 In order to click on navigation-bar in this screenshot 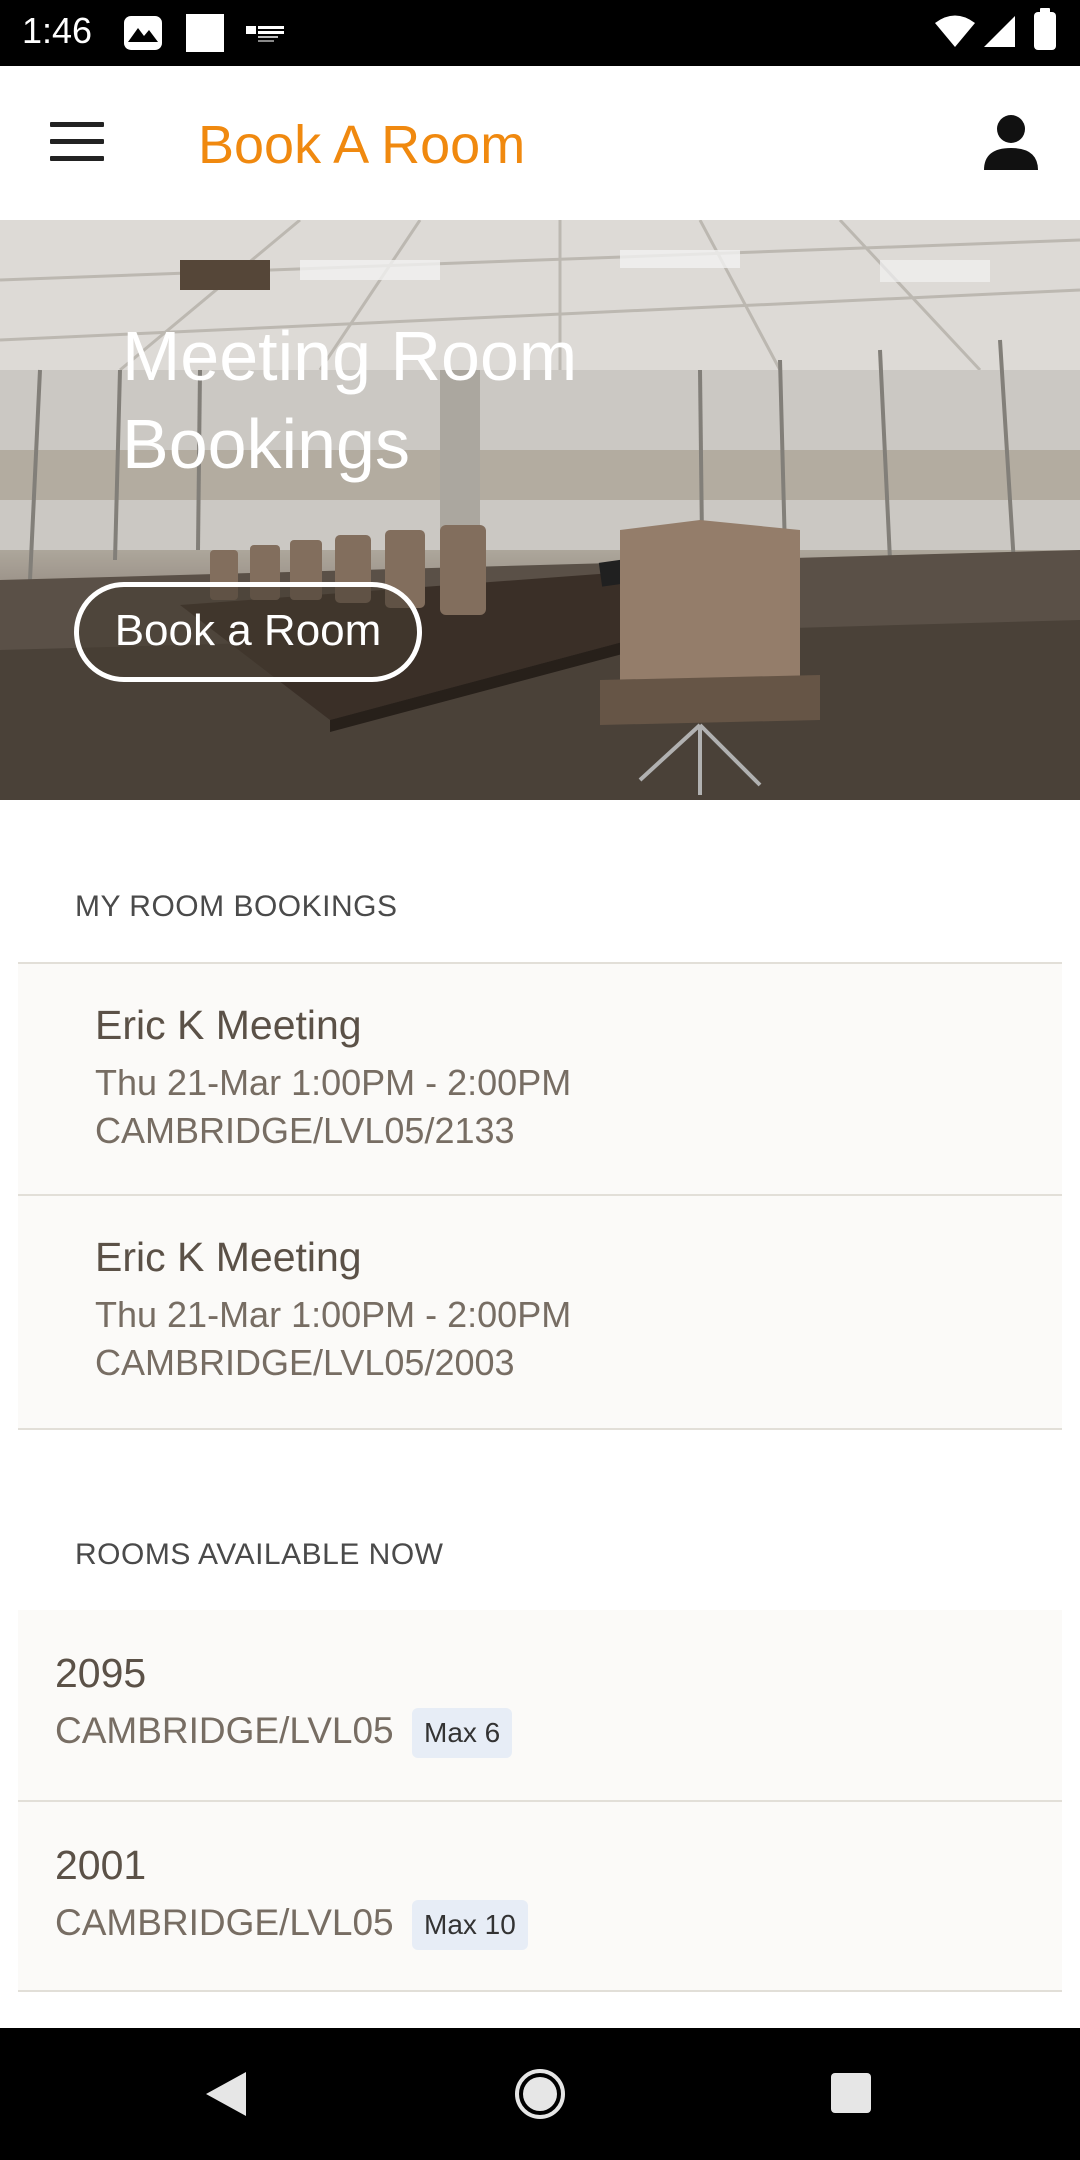, I will do `click(540, 2094)`.